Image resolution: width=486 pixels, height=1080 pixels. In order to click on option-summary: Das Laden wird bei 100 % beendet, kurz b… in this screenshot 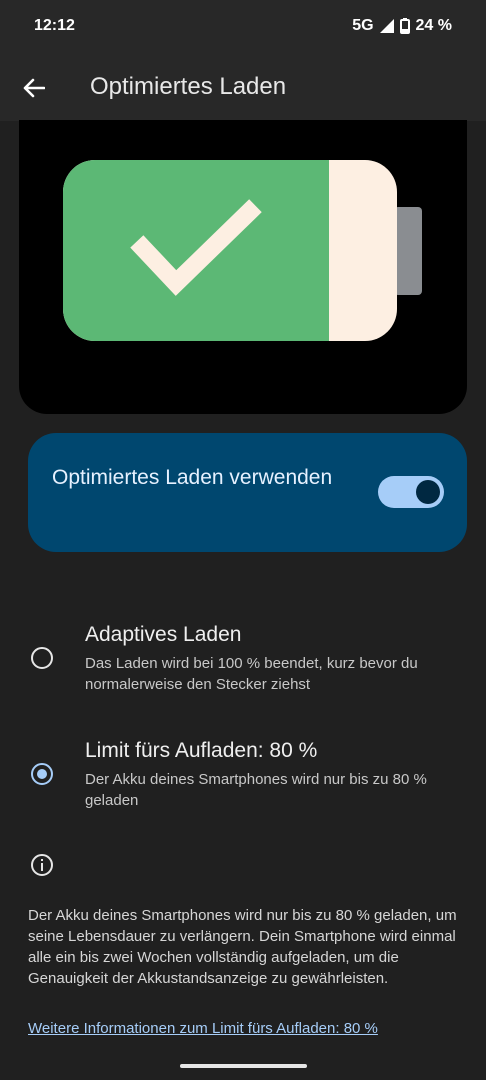, I will do `click(251, 674)`.